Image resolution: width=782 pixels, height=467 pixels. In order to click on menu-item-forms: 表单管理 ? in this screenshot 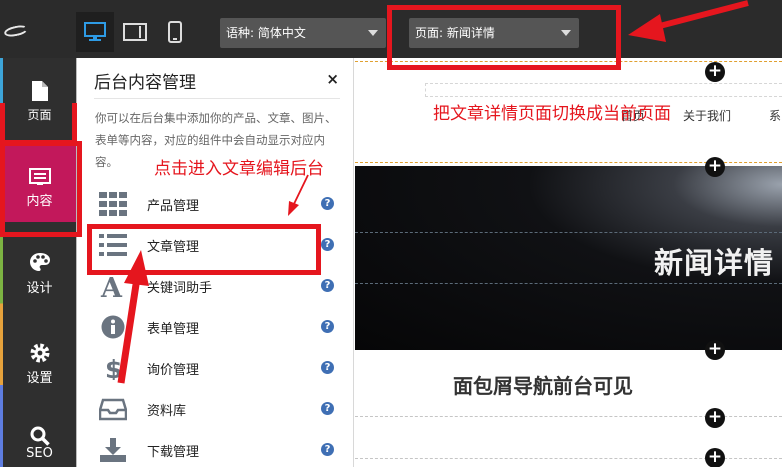, I will do `click(218, 327)`.